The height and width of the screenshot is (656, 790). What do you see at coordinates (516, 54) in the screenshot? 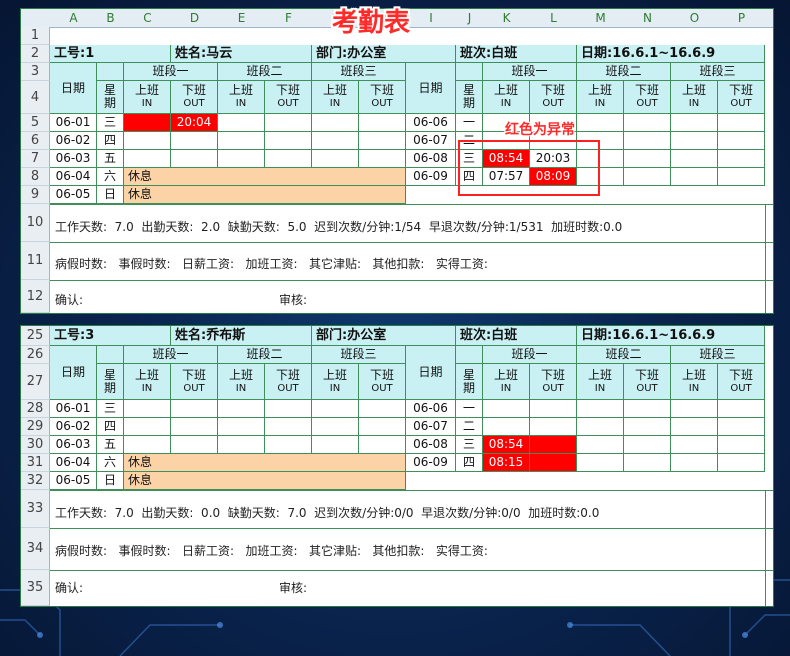
I see `shift-type-cell: 班次:白班` at bounding box center [516, 54].